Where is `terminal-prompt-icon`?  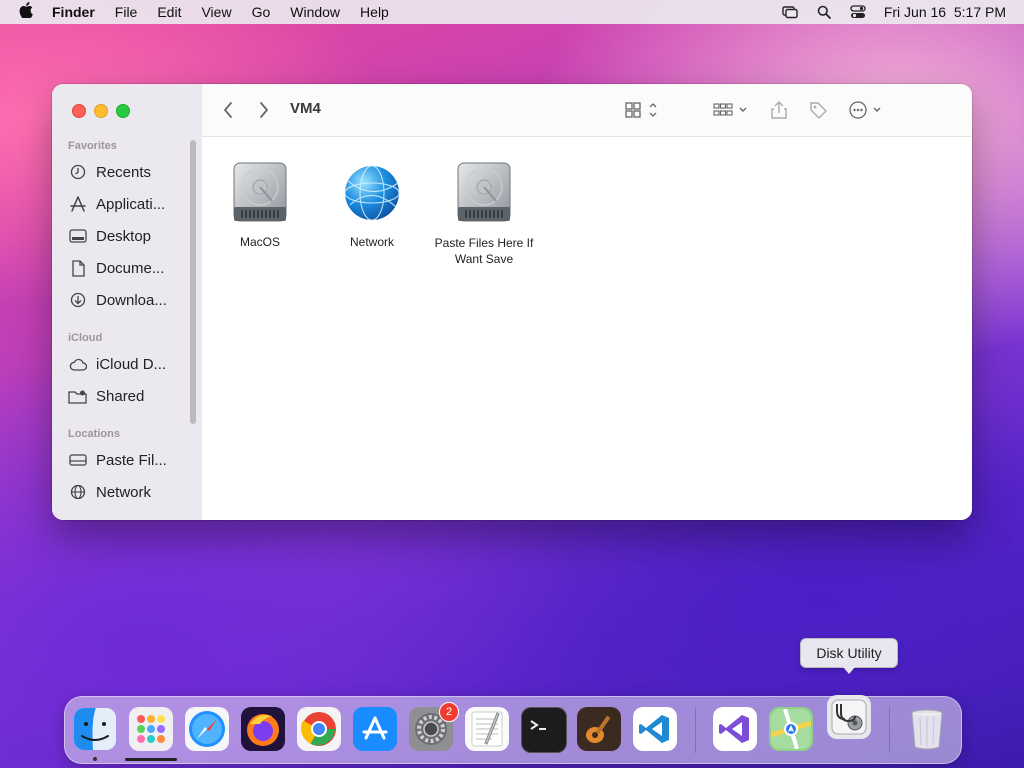 terminal-prompt-icon is located at coordinates (538, 725).